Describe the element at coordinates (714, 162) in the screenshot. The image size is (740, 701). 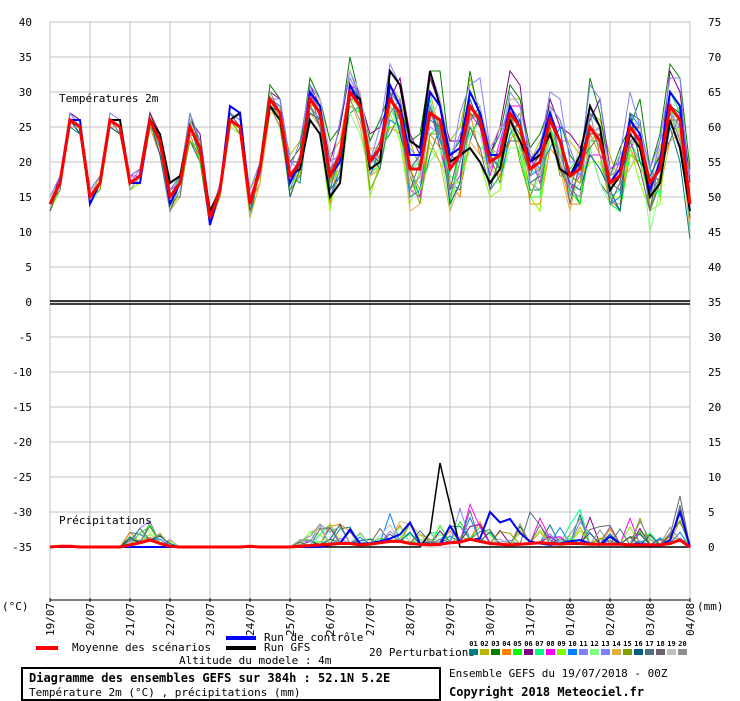
I see `right-tick-label: 55` at that location.